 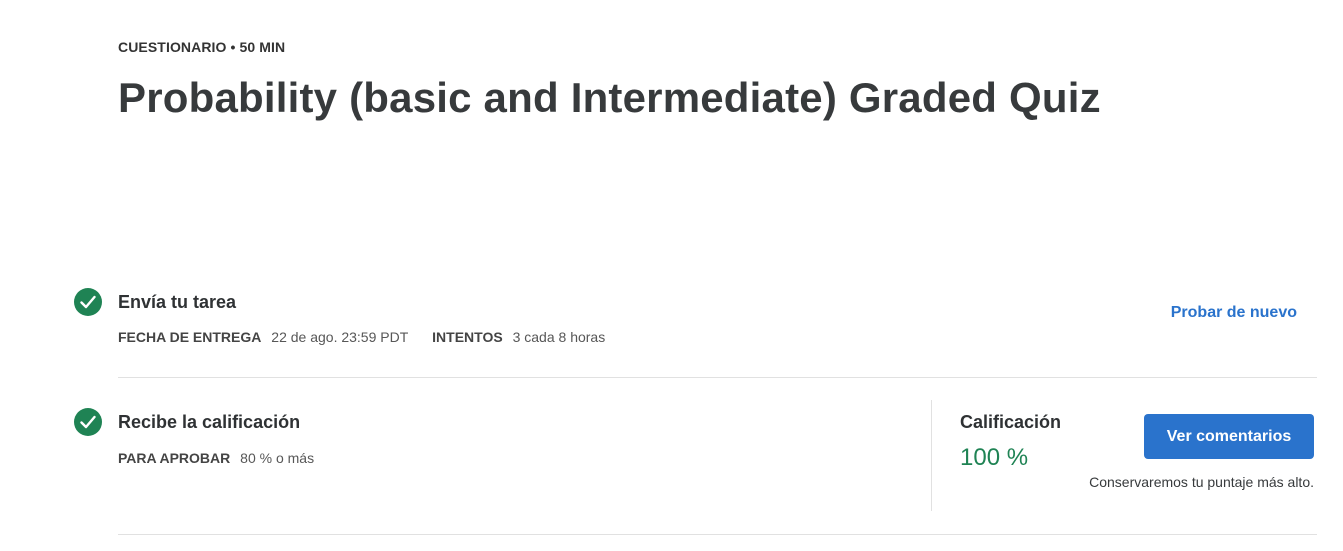 What do you see at coordinates (340, 337) in the screenshot?
I see `due-date-value: 22 de ago. 23:59 PDT` at bounding box center [340, 337].